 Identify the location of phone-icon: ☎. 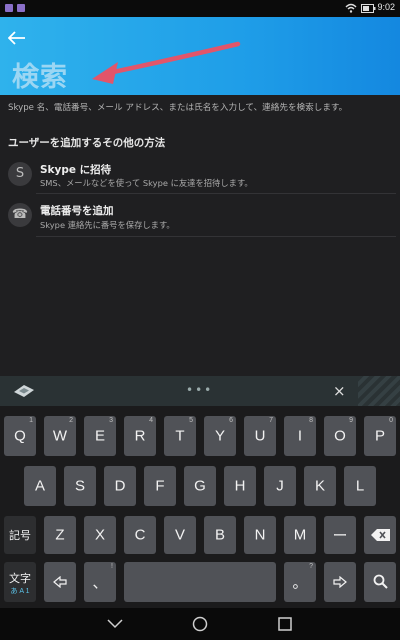
(20, 215).